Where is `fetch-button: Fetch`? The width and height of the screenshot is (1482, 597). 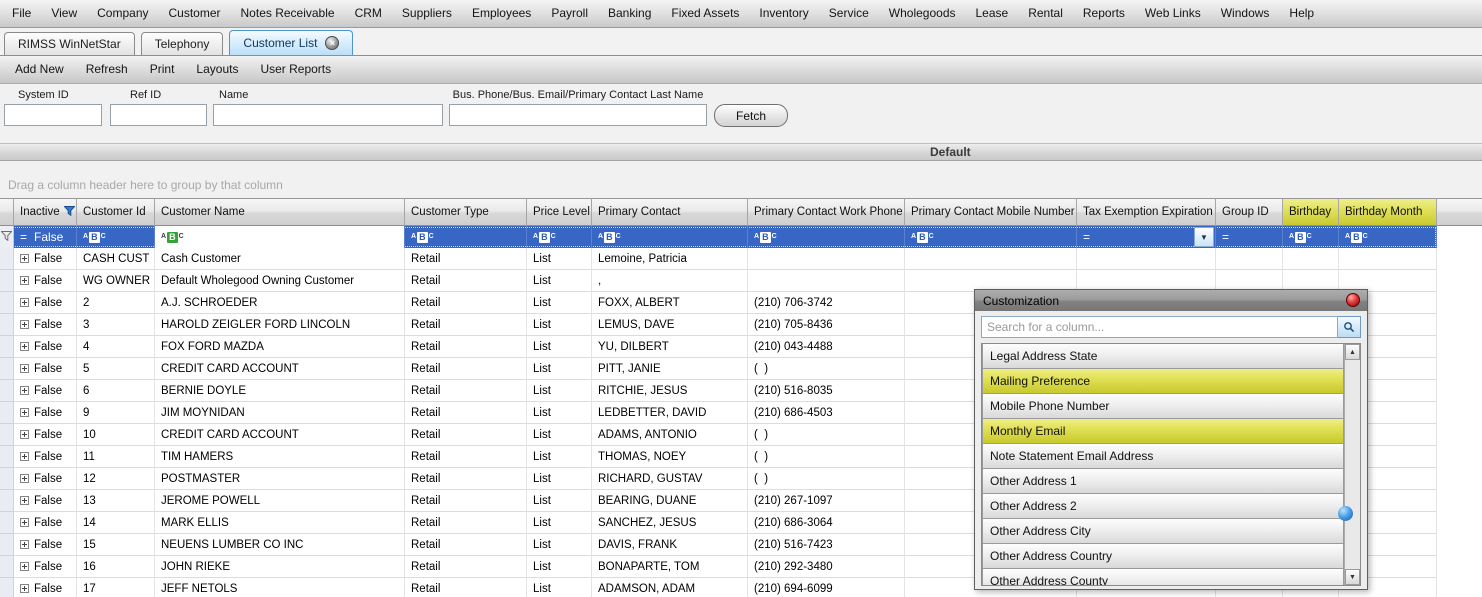 fetch-button: Fetch is located at coordinates (751, 115).